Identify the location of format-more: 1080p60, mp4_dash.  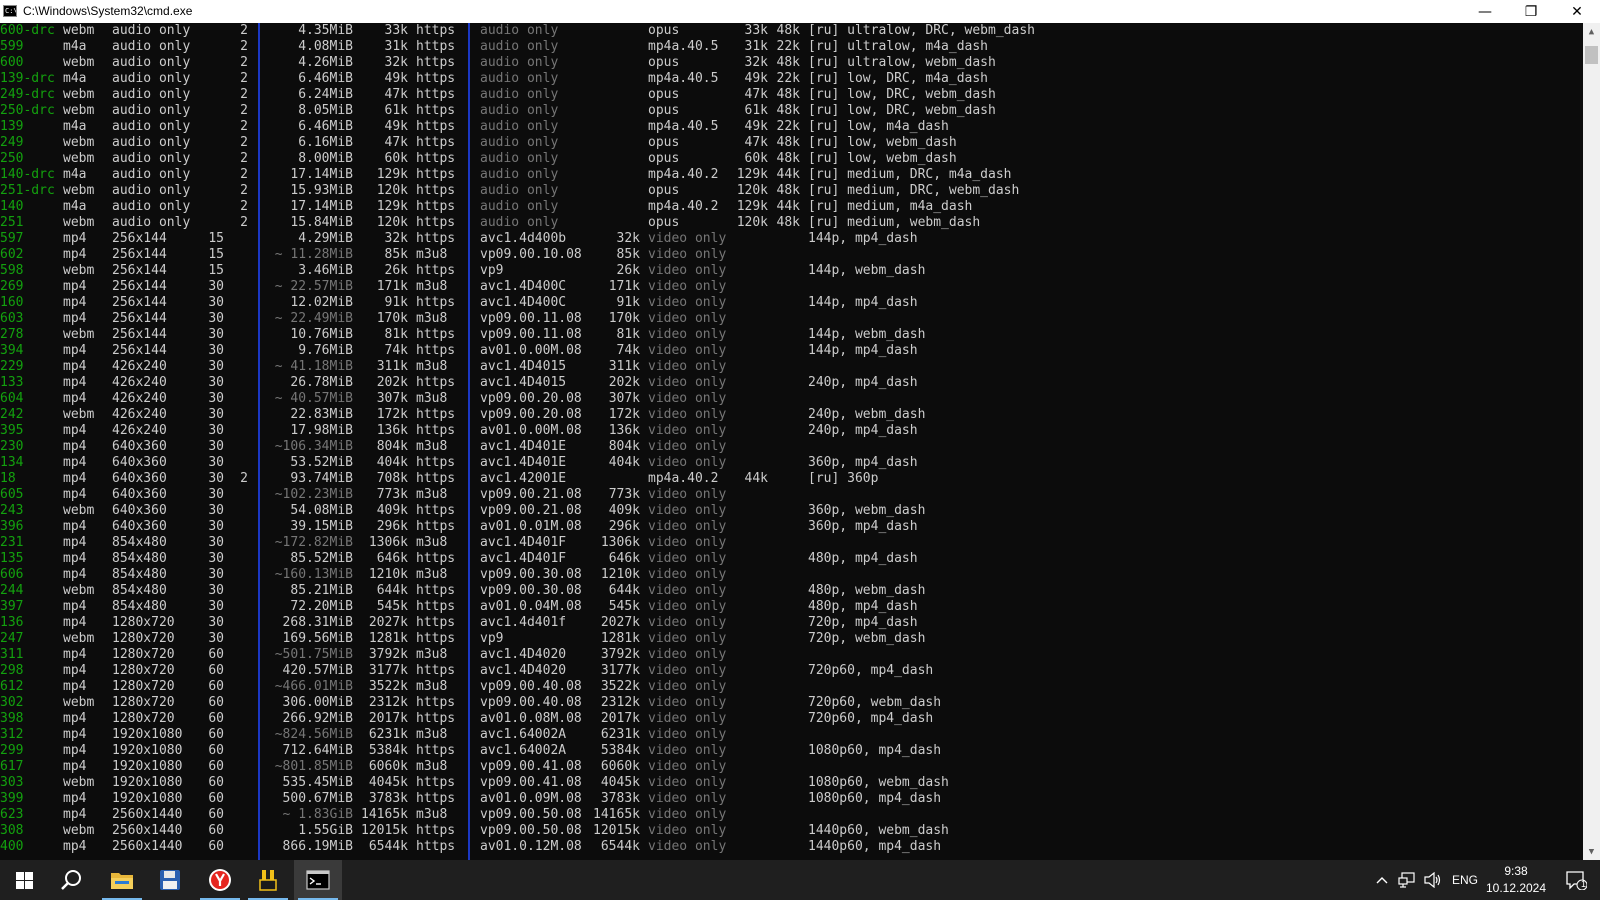
(875, 750).